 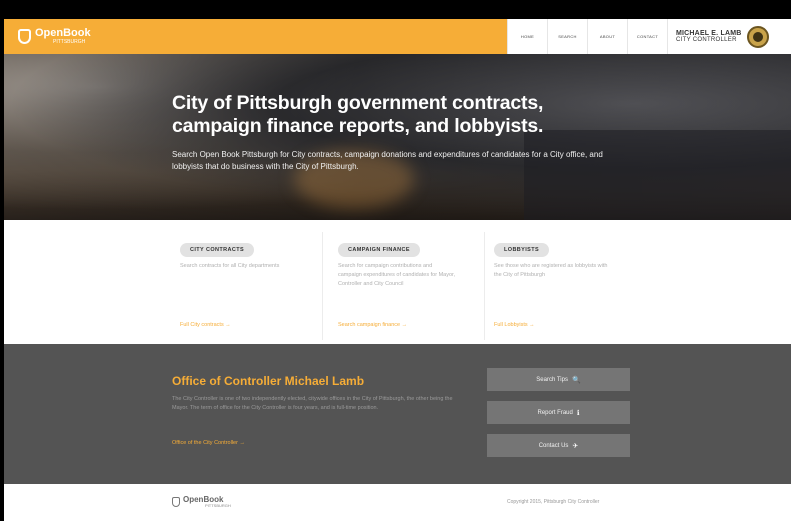 What do you see at coordinates (358, 126) in the screenshot?
I see `hero-title-line2: campaign finance reports, and lobbyists.` at bounding box center [358, 126].